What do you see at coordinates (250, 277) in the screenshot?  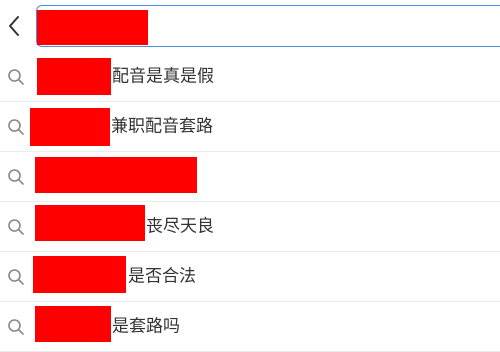 I see `suggestion-item: 是否合法` at bounding box center [250, 277].